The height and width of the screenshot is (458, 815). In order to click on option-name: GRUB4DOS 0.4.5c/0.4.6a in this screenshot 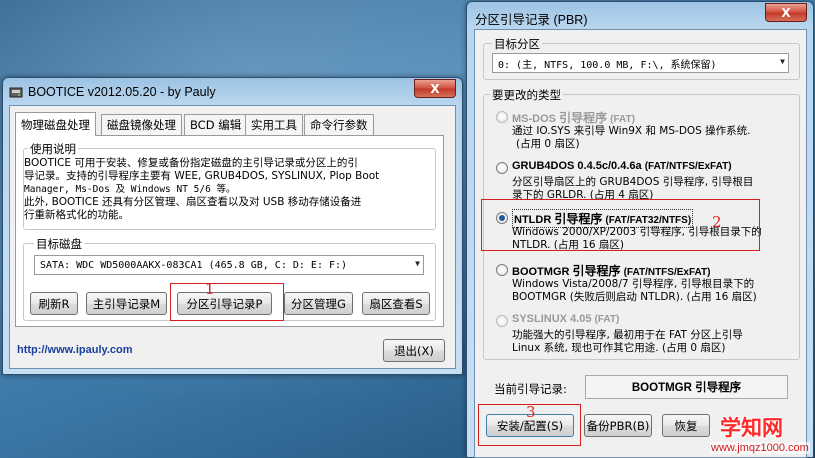, I will do `click(577, 166)`.